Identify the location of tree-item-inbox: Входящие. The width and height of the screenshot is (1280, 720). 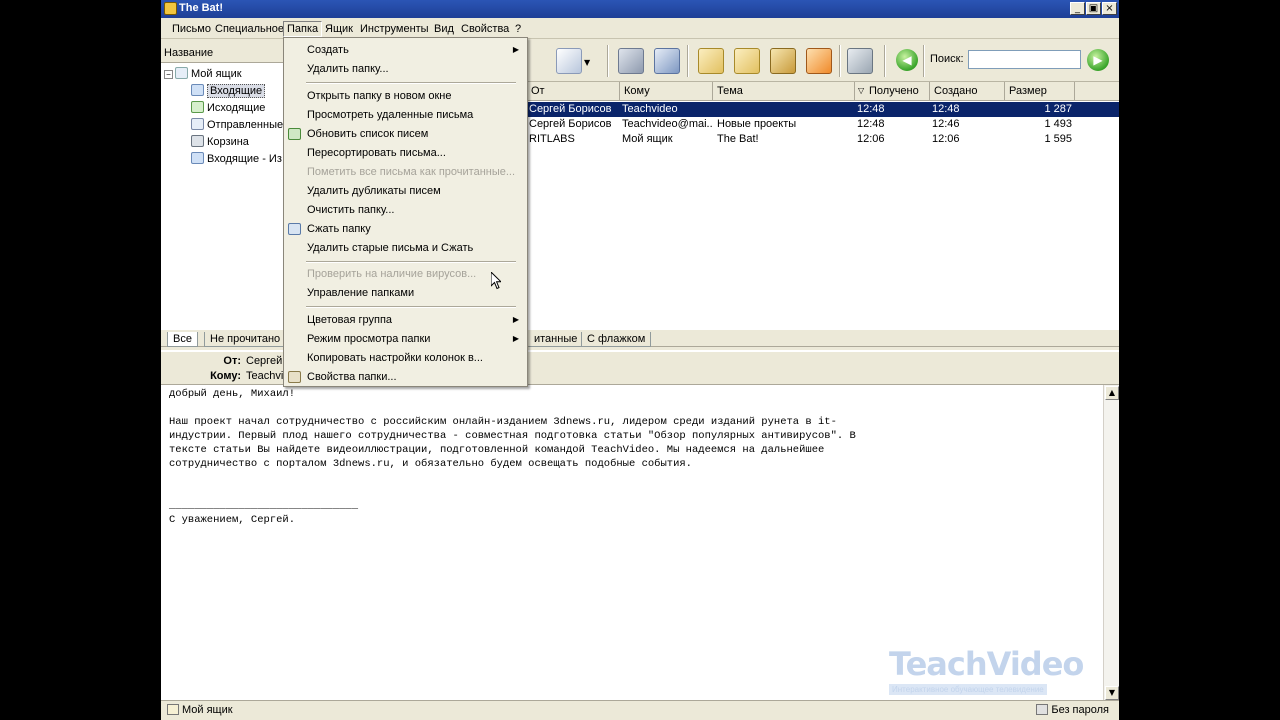
(228, 92).